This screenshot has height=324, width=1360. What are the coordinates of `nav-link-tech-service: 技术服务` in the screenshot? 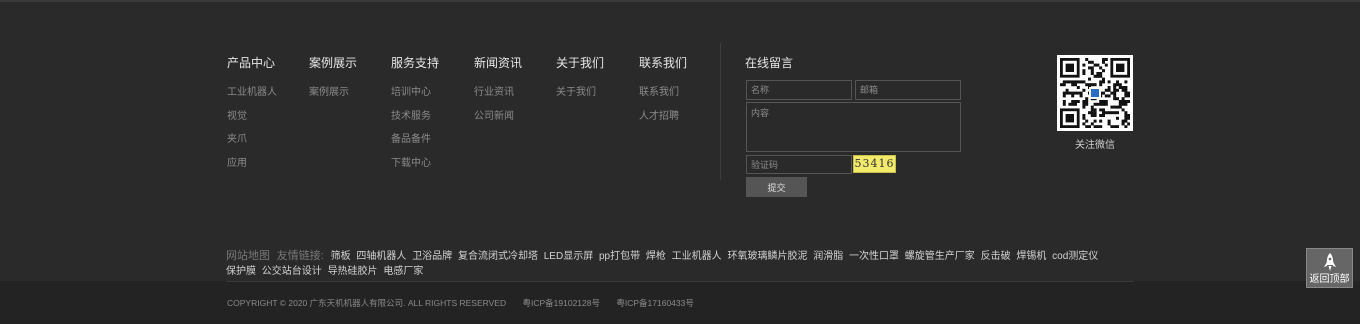 It's located at (415, 123).